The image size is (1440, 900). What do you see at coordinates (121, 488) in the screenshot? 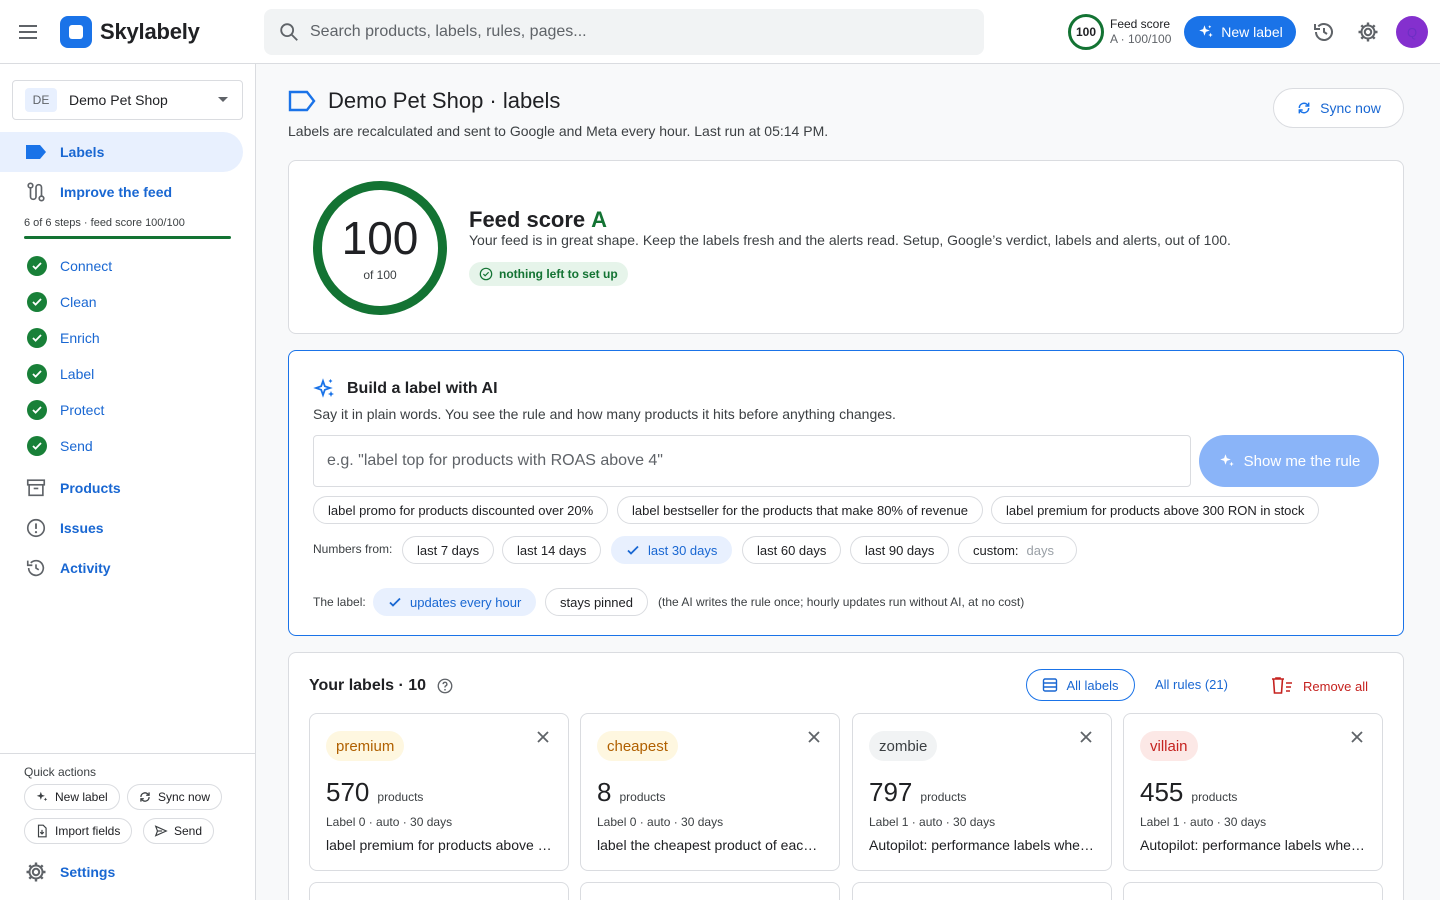
I see `sidebar-item-products: Products` at bounding box center [121, 488].